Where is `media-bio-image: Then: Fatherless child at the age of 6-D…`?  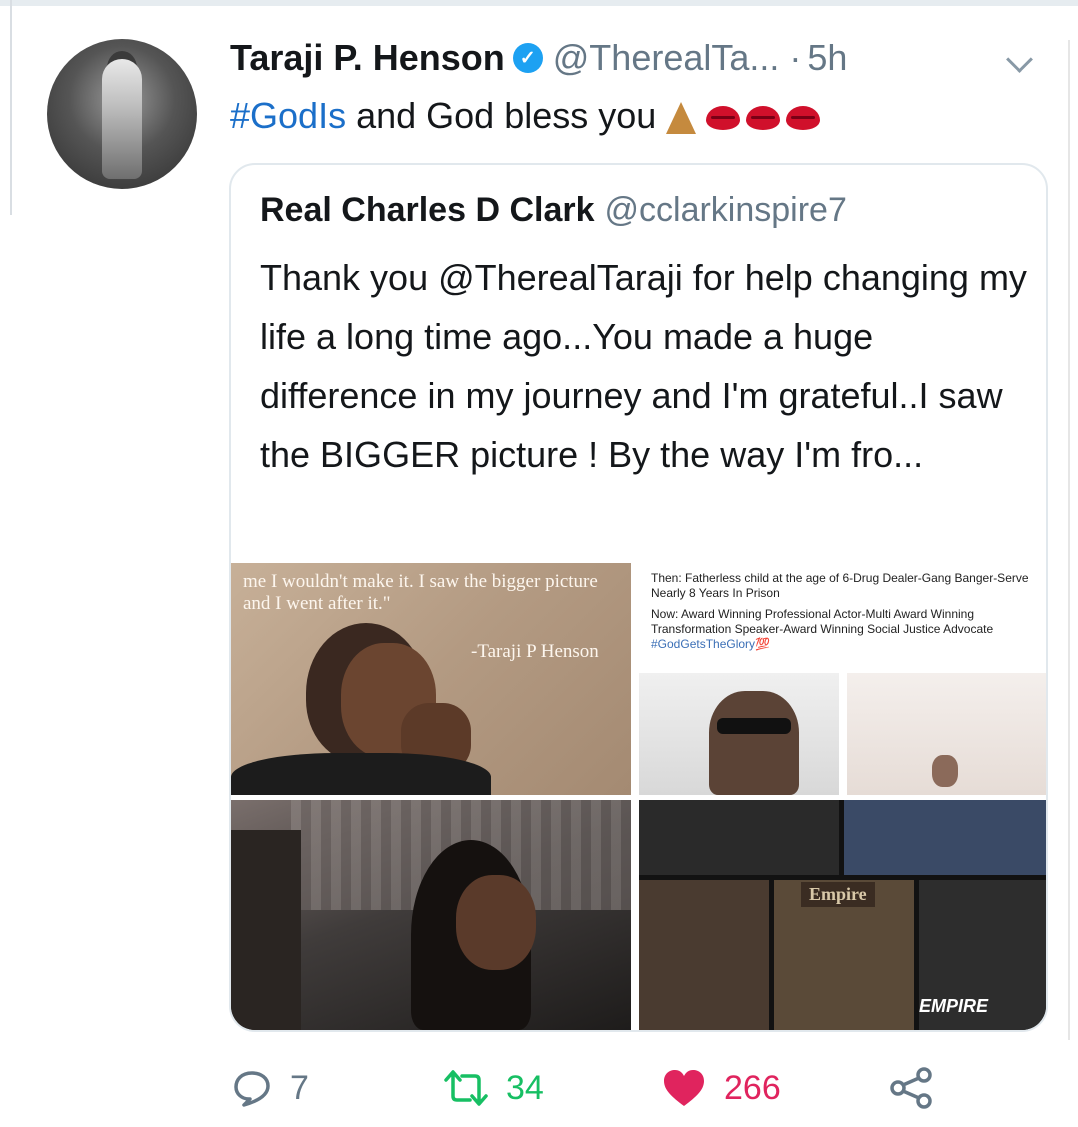 media-bio-image: Then: Fatherless child at the age of 6-D… is located at coordinates (842, 679).